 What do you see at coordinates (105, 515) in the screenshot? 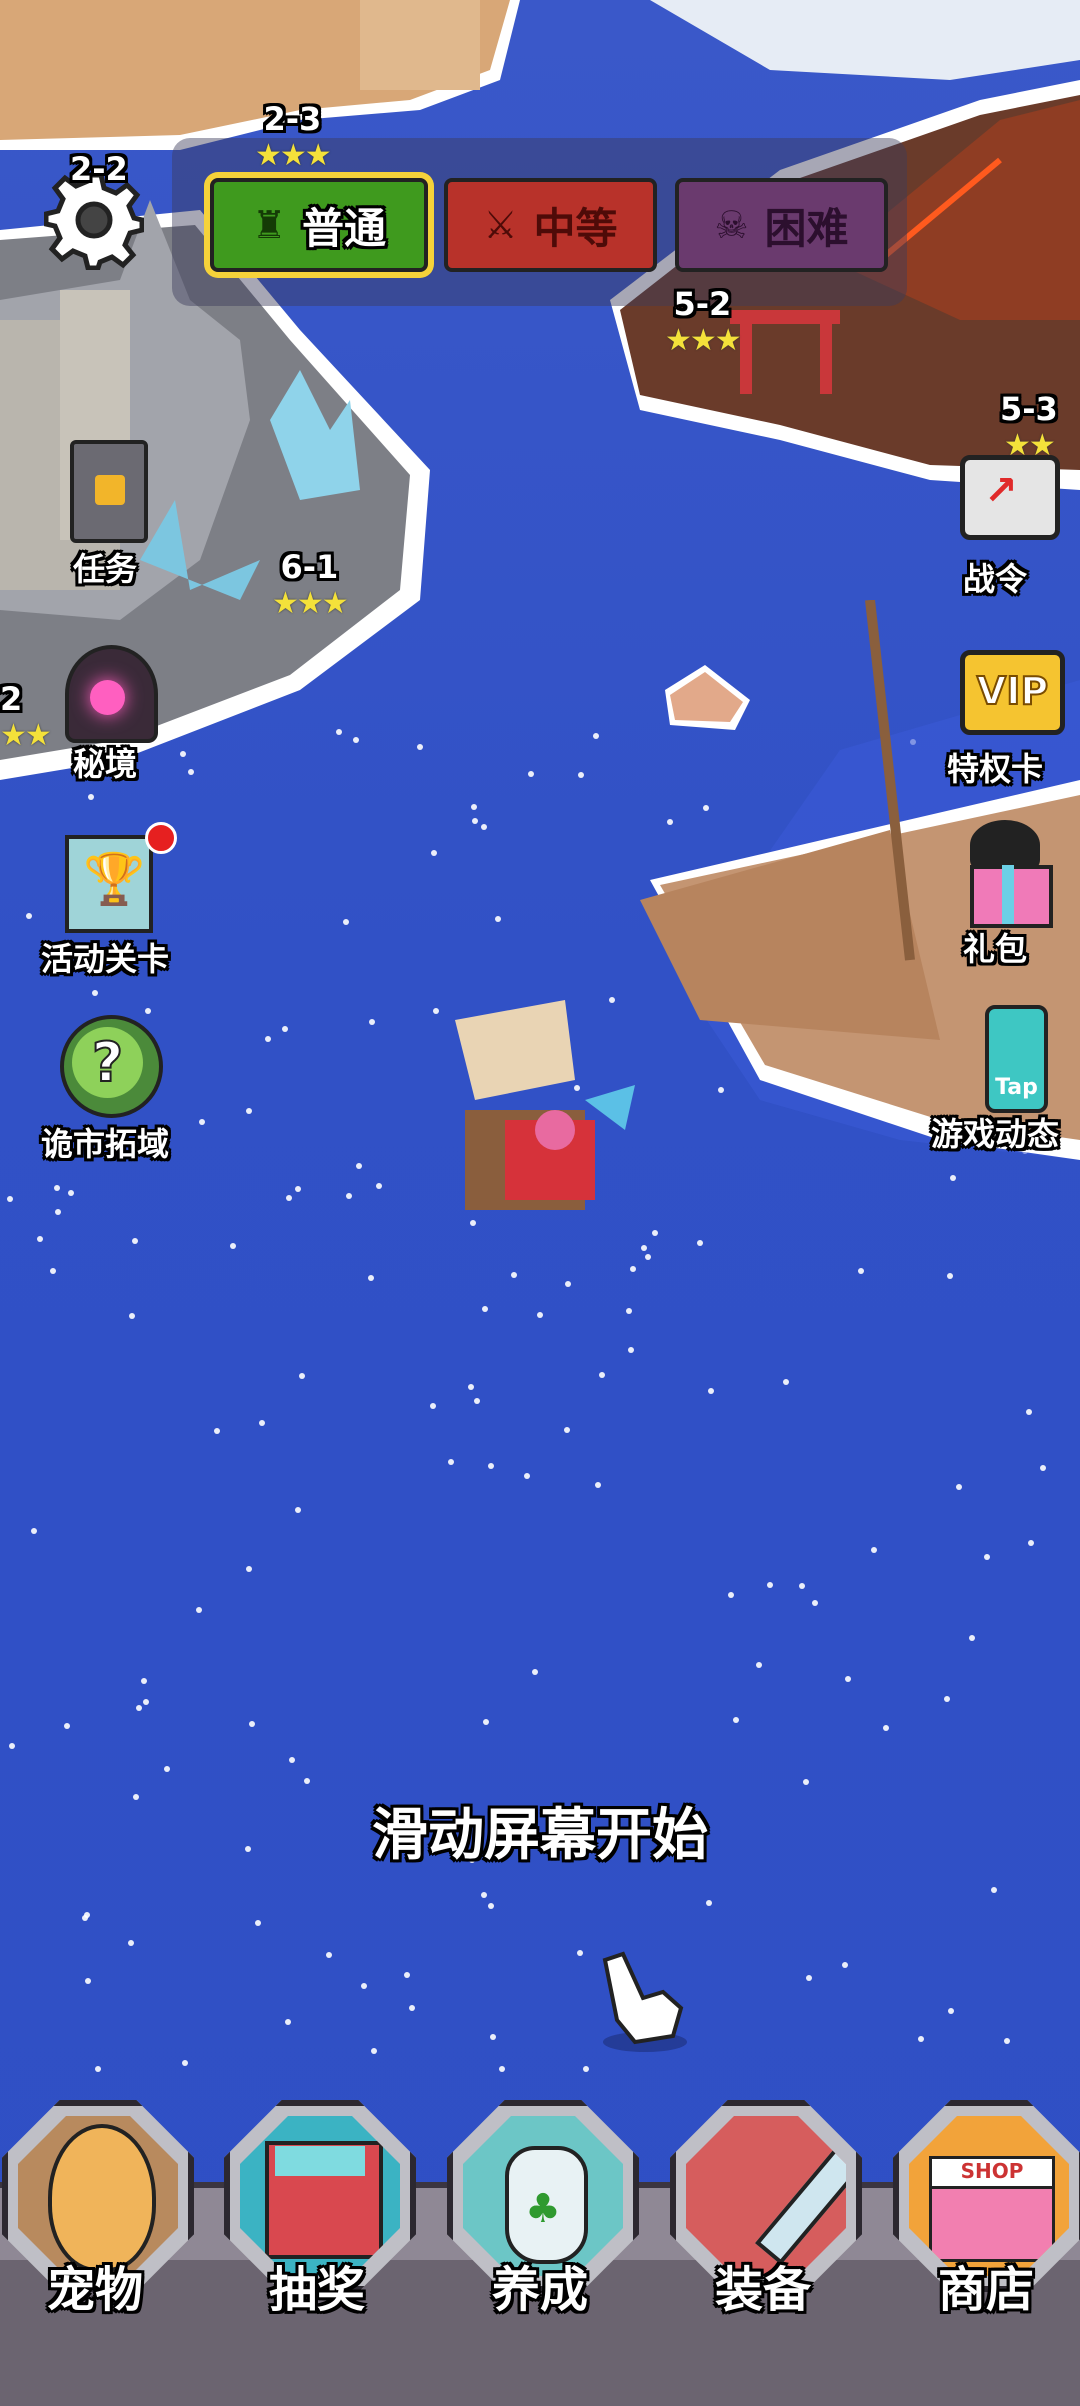
I see `task-button: 任务` at bounding box center [105, 515].